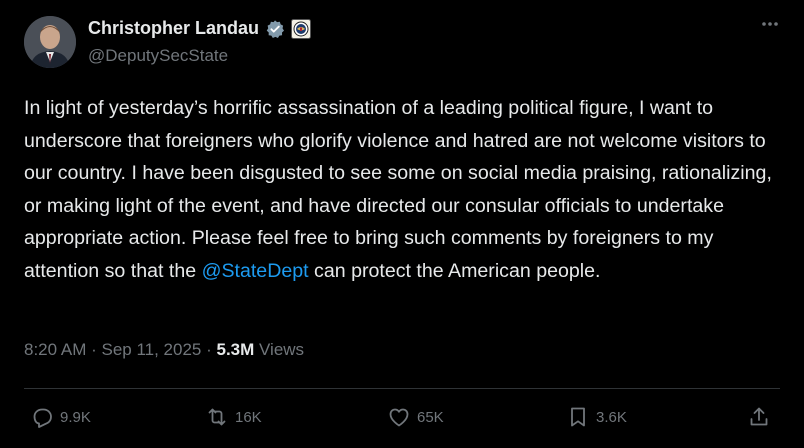  I want to click on reply-button: 9.9K, so click(60, 417).